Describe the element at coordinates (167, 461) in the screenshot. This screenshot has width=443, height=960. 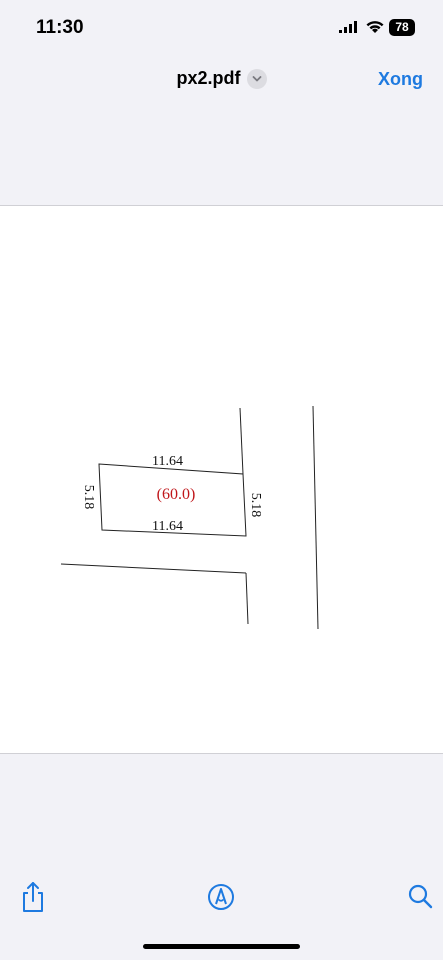
I see `top-length-label: 11.64` at that location.